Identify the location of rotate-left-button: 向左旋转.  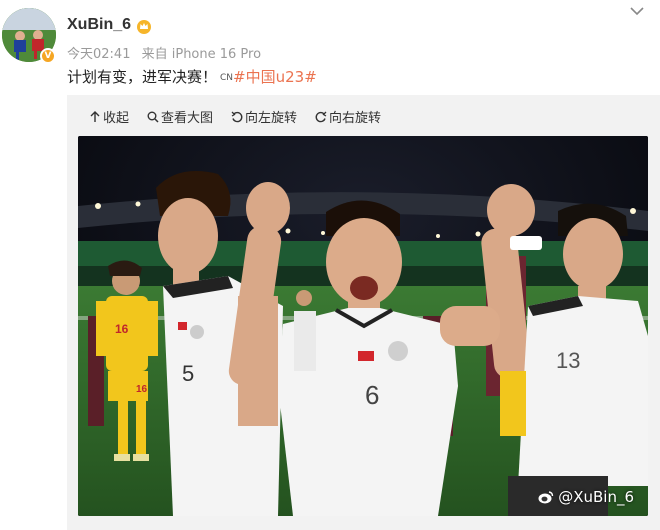
(264, 116).